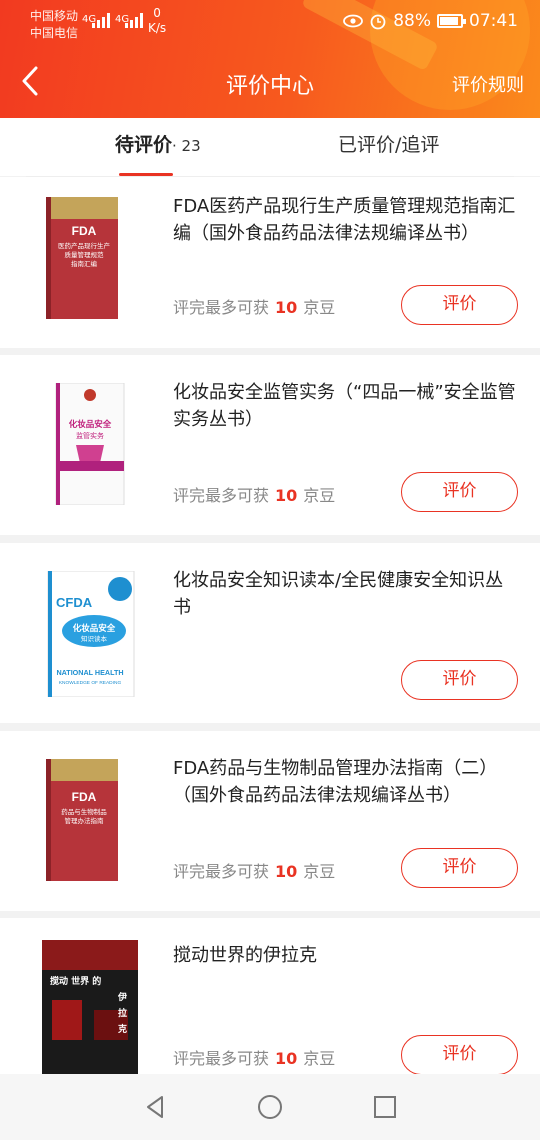 The image size is (540, 1140). Describe the element at coordinates (270, 996) in the screenshot. I see `product-card: 搅动 世界 的 伊 拉 克 搅动世界的伊拉克 评完最多可获 10 京豆 评价` at that location.